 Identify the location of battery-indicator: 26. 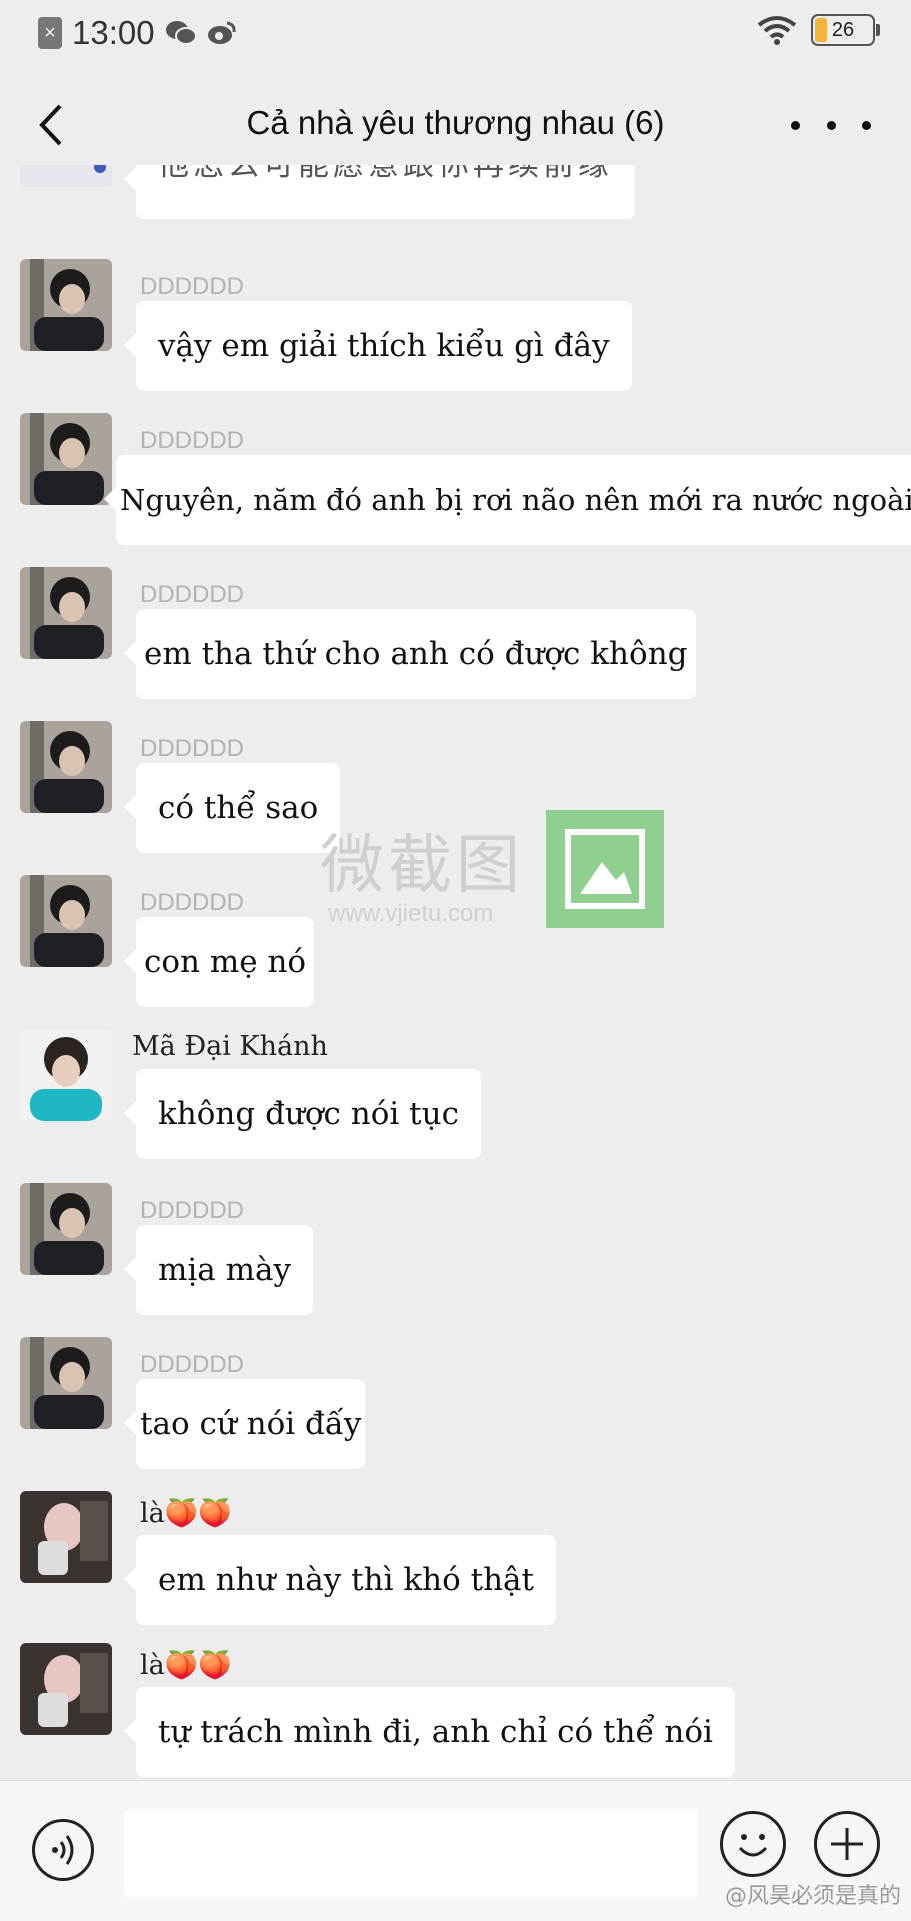
(845, 30).